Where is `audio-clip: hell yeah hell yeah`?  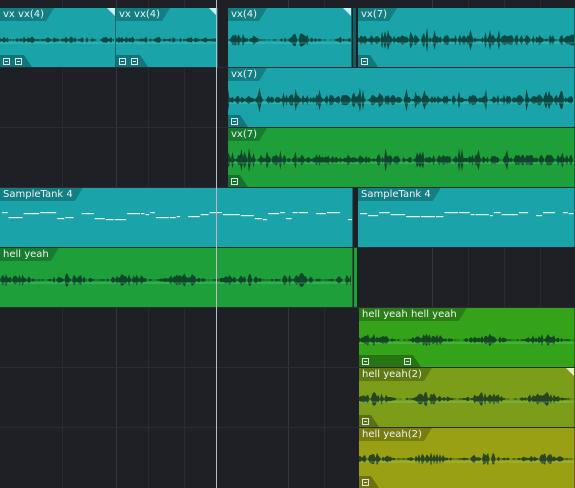
audio-clip: hell yeah hell yeah is located at coordinates (467, 337).